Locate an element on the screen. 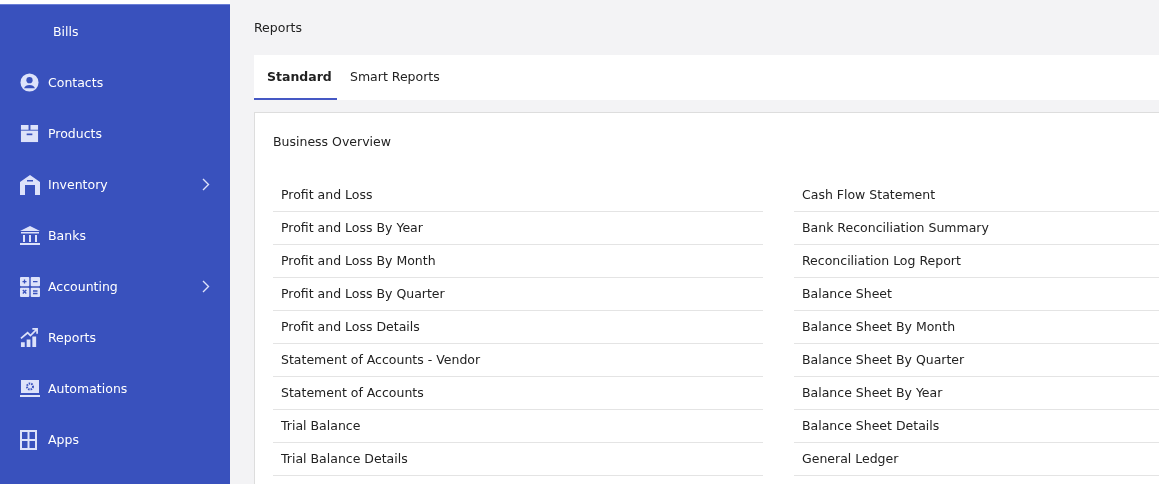 The height and width of the screenshot is (484, 1159). report-link: Reconciliation Log Report is located at coordinates (976, 261).